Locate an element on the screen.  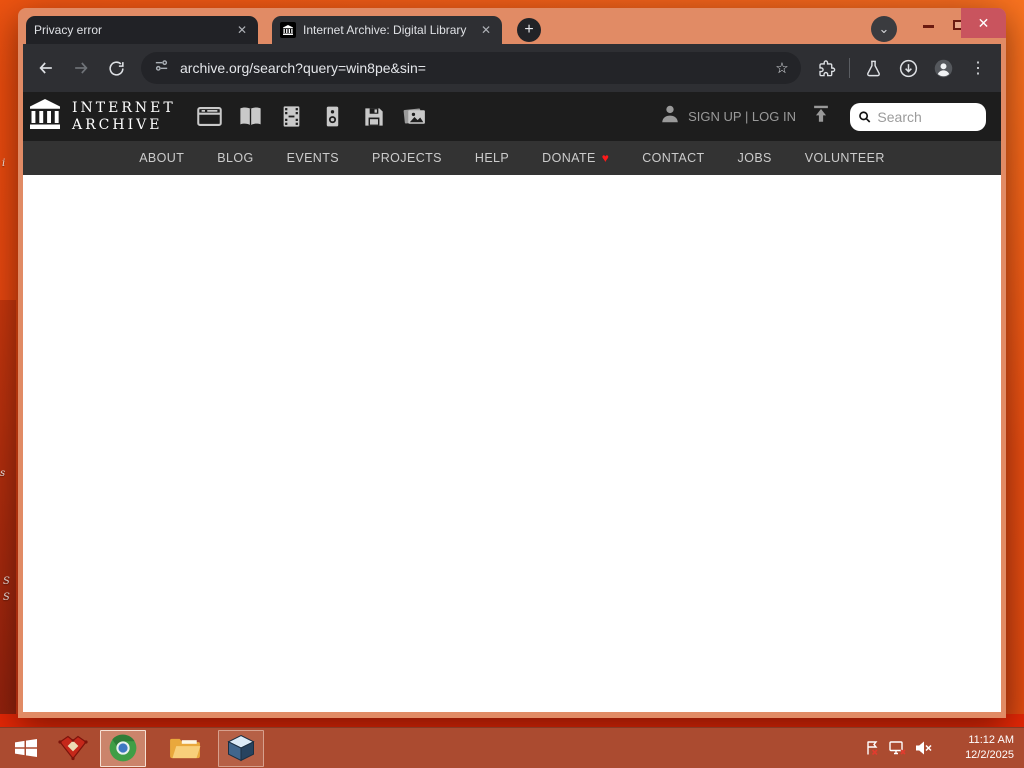
internet-archive-wordmark: INTERNET ARCHIVE is located at coordinates (124, 116).